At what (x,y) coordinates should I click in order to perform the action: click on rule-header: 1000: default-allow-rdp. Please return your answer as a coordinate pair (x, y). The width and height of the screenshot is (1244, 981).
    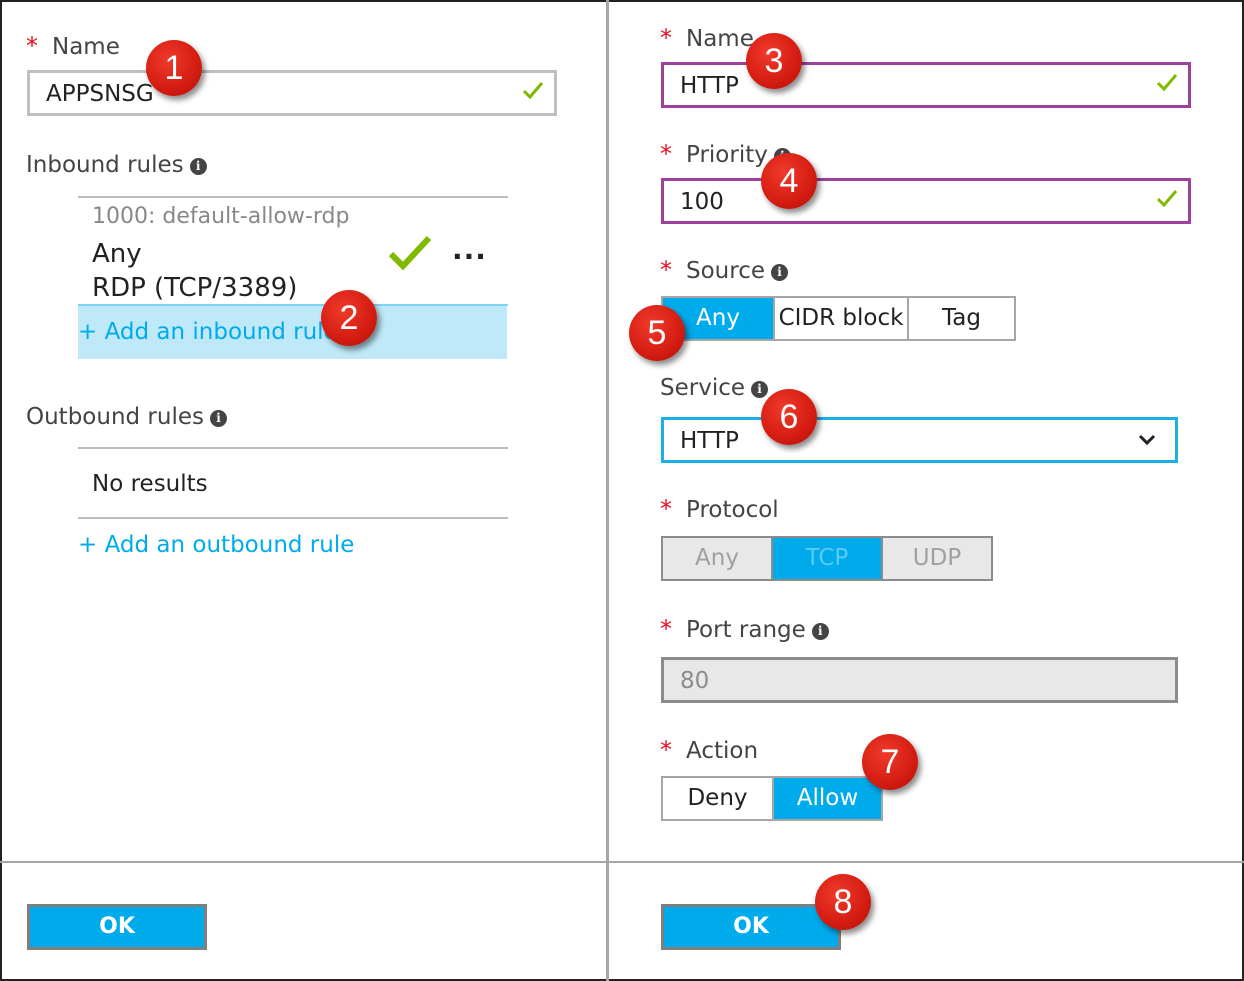
    Looking at the image, I should click on (221, 216).